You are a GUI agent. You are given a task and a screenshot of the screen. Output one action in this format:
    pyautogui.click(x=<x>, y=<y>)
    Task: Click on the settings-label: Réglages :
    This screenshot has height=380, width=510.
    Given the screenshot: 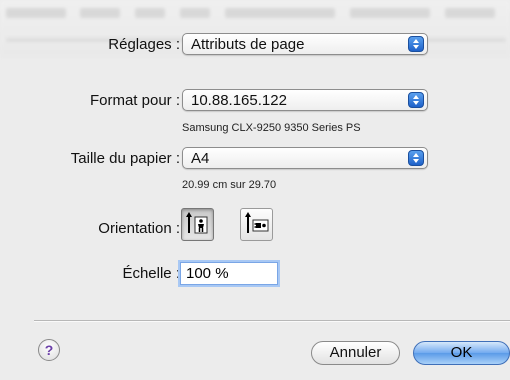 What is the action you would take?
    pyautogui.click(x=144, y=44)
    